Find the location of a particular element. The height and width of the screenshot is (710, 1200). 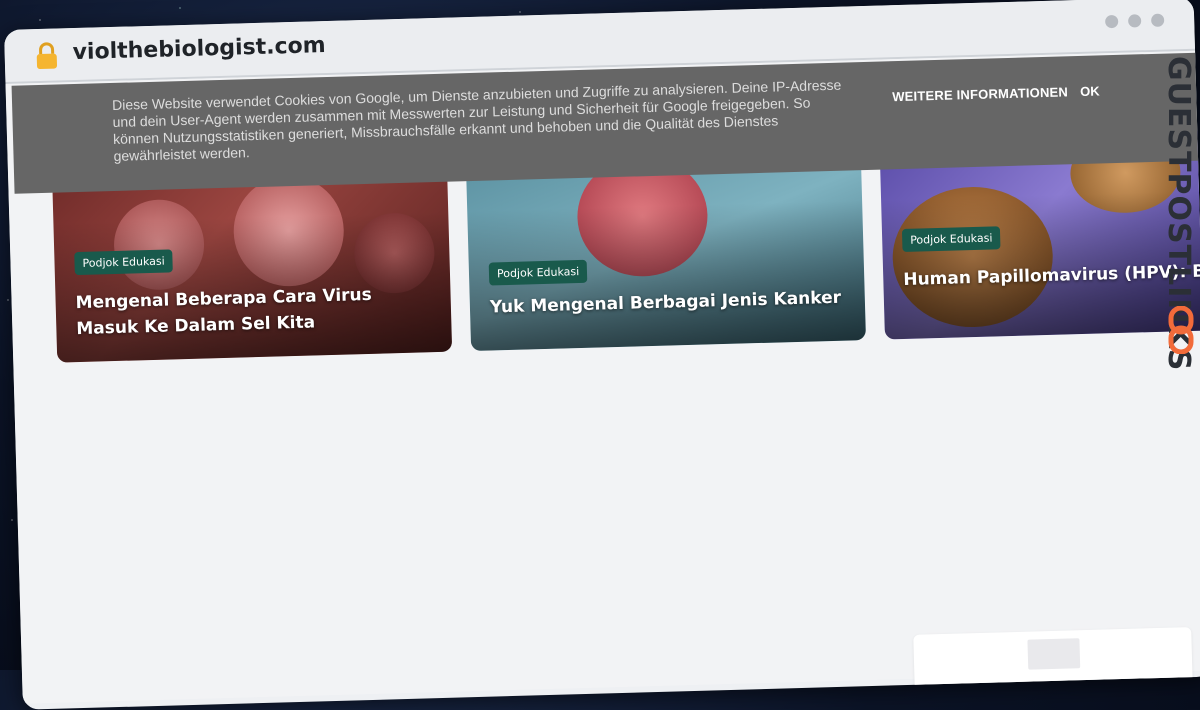

widget-thumbnail is located at coordinates (1054, 654).